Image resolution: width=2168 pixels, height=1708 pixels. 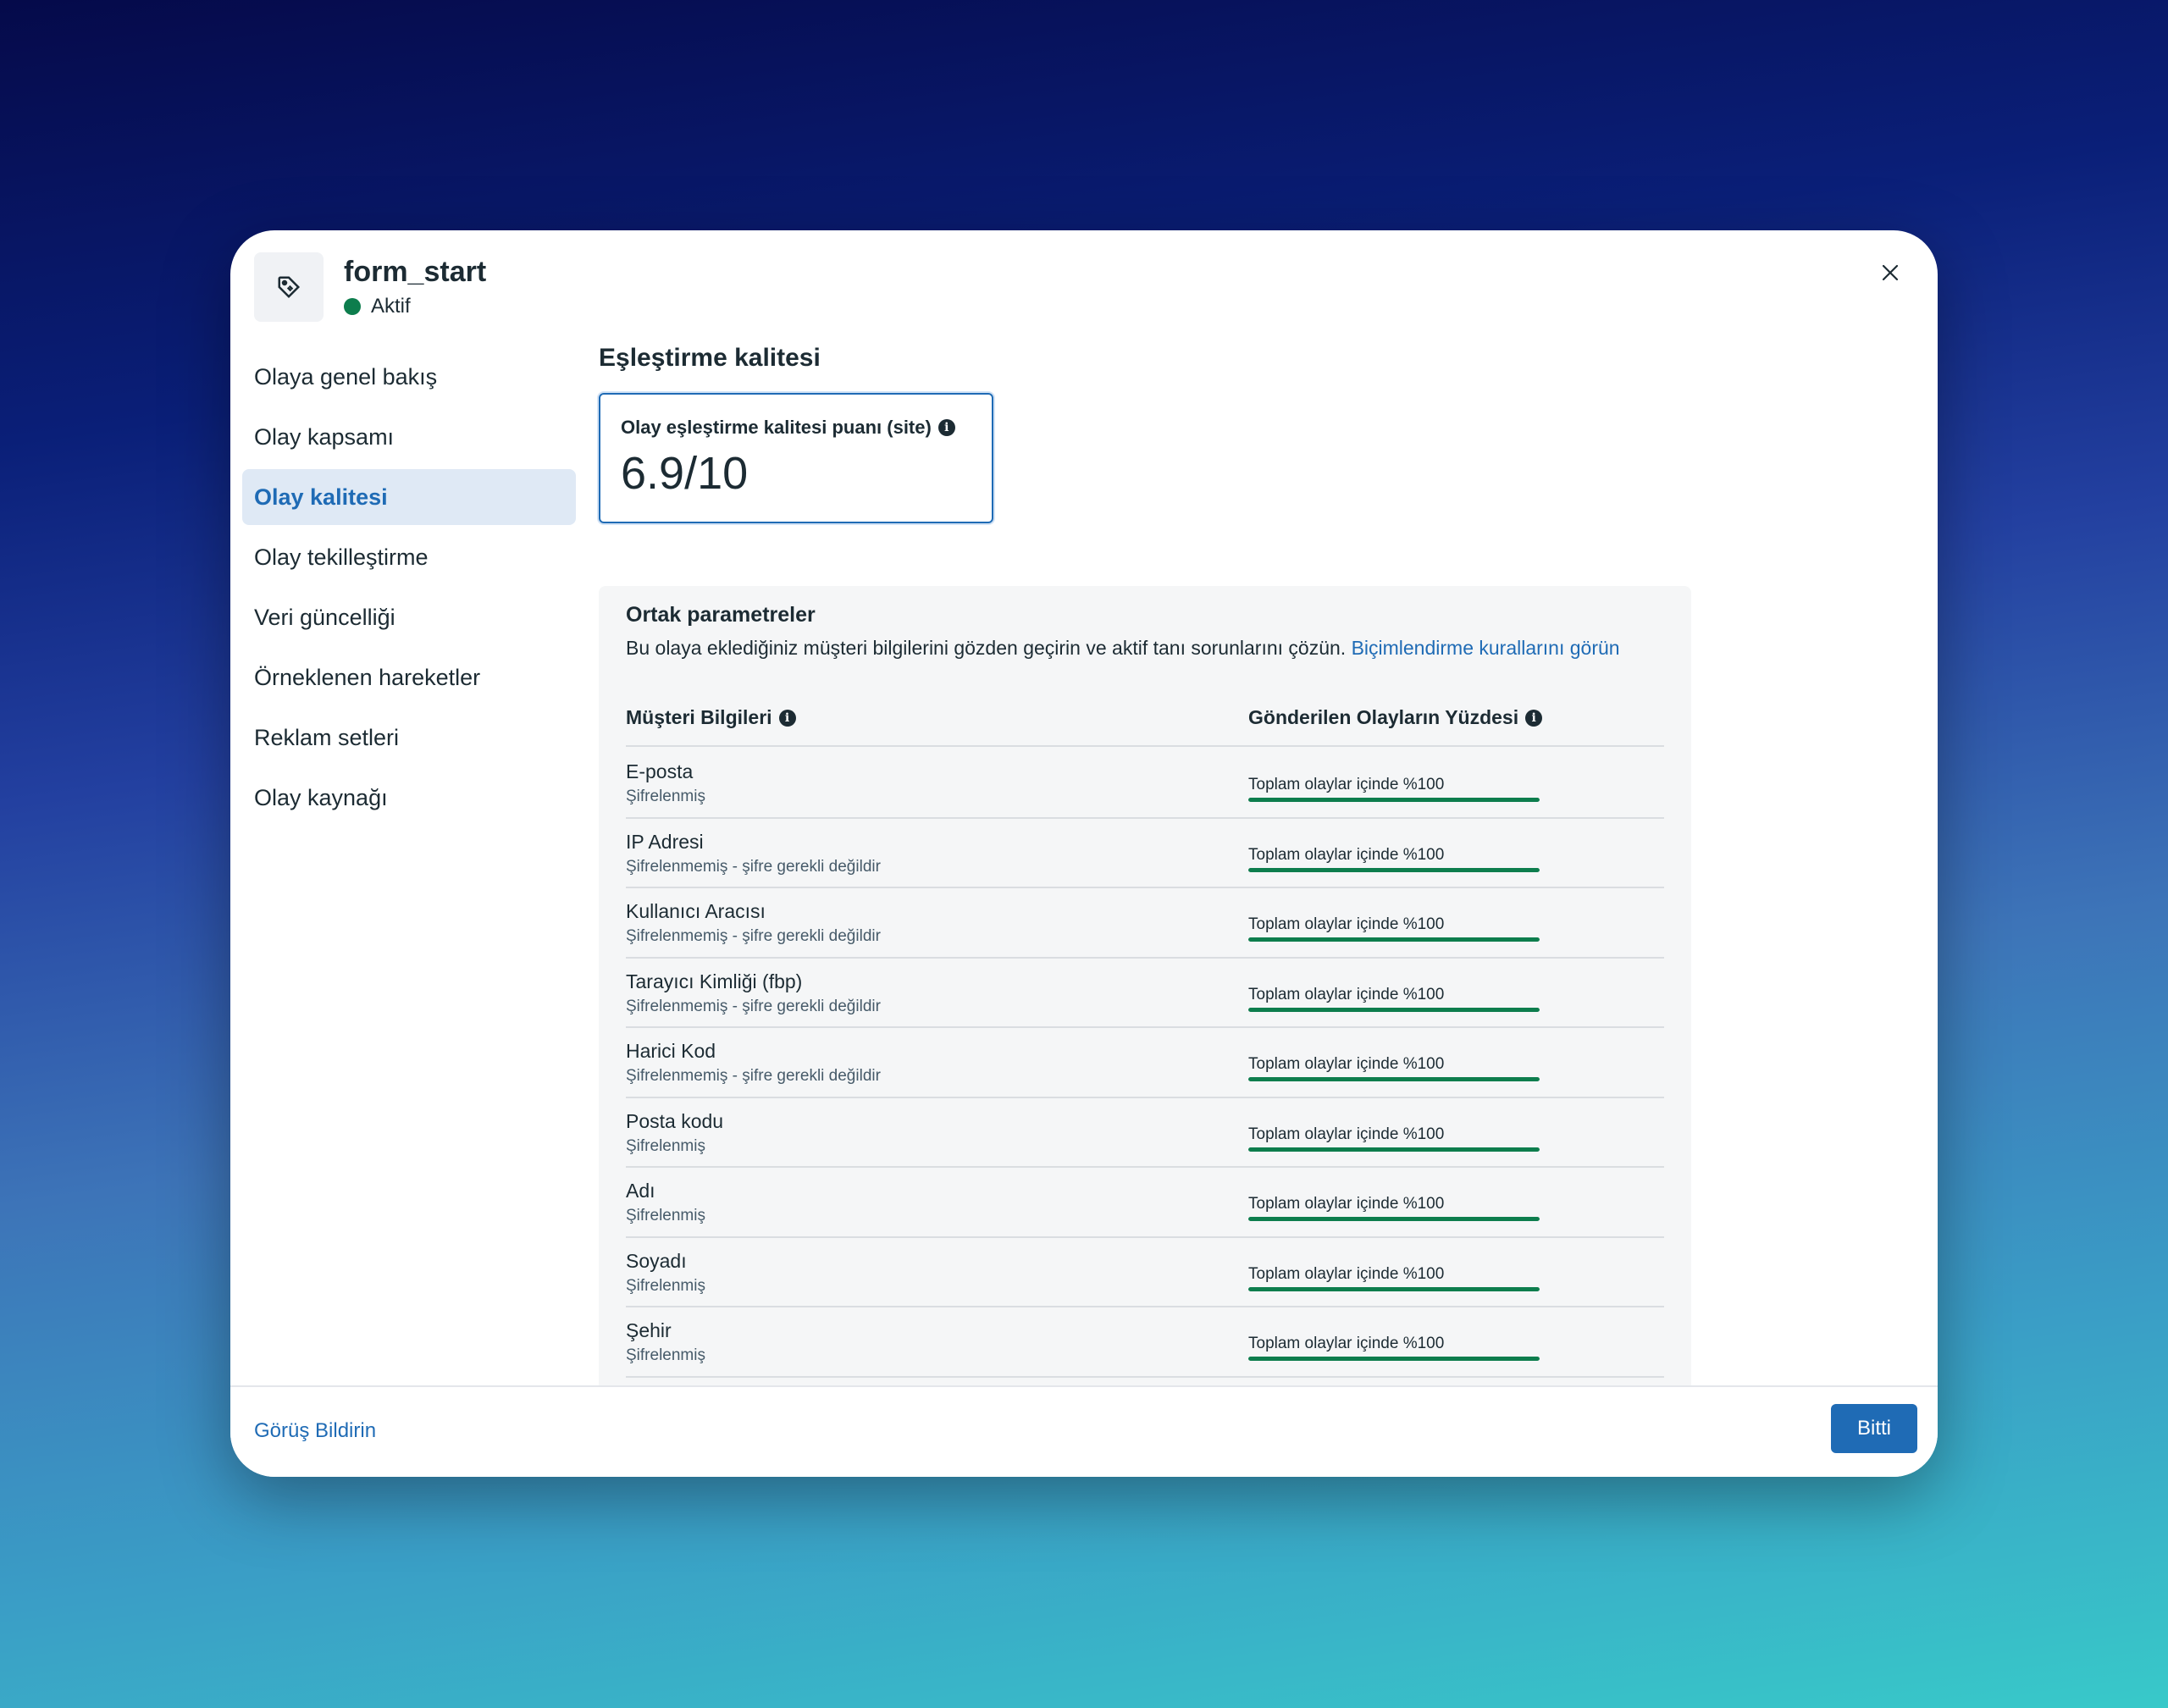 What do you see at coordinates (391, 306) in the screenshot?
I see `status-label: Aktif` at bounding box center [391, 306].